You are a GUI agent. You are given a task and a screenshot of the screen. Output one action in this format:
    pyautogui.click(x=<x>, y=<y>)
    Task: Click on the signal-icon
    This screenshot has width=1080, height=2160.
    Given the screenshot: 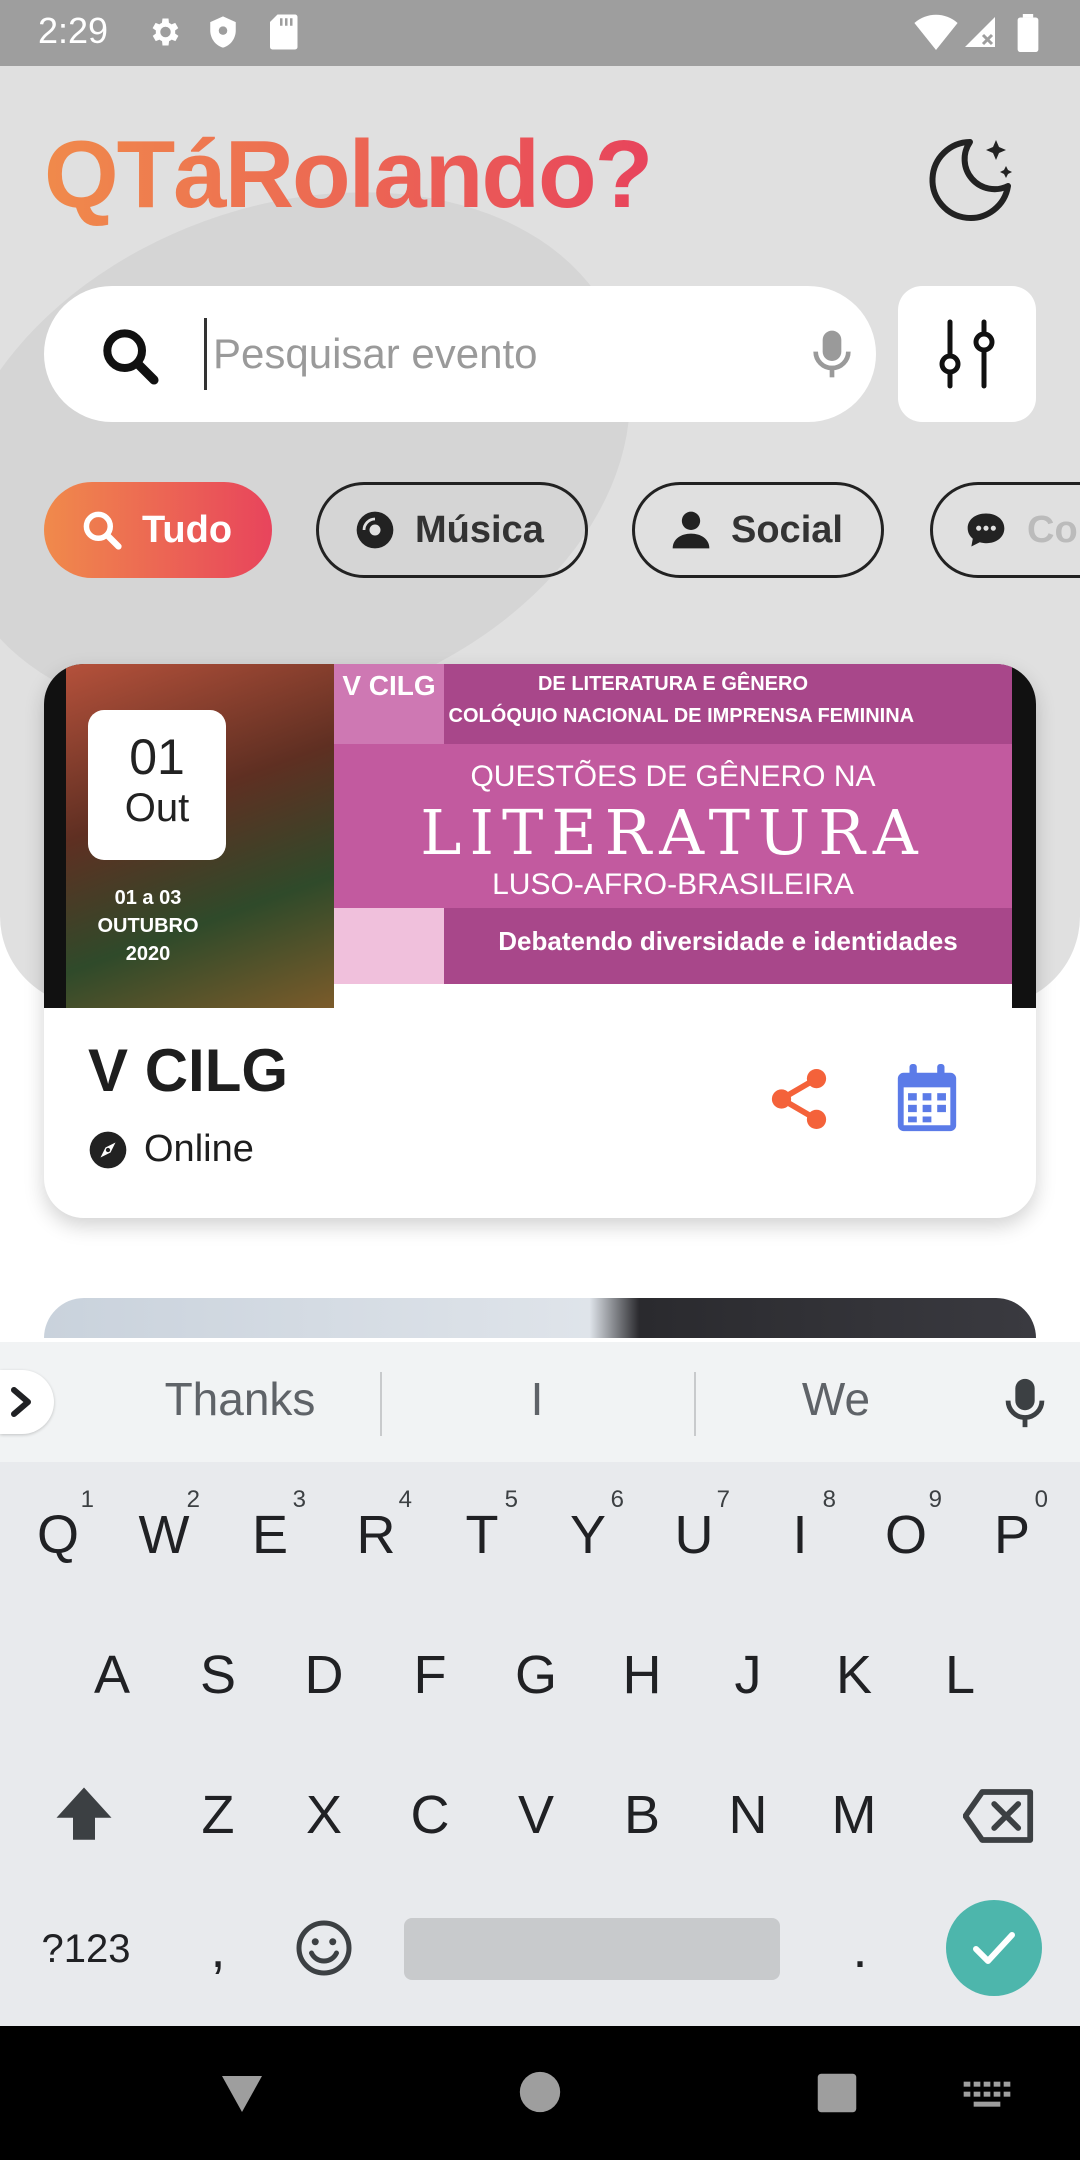 What is the action you would take?
    pyautogui.click(x=980, y=32)
    